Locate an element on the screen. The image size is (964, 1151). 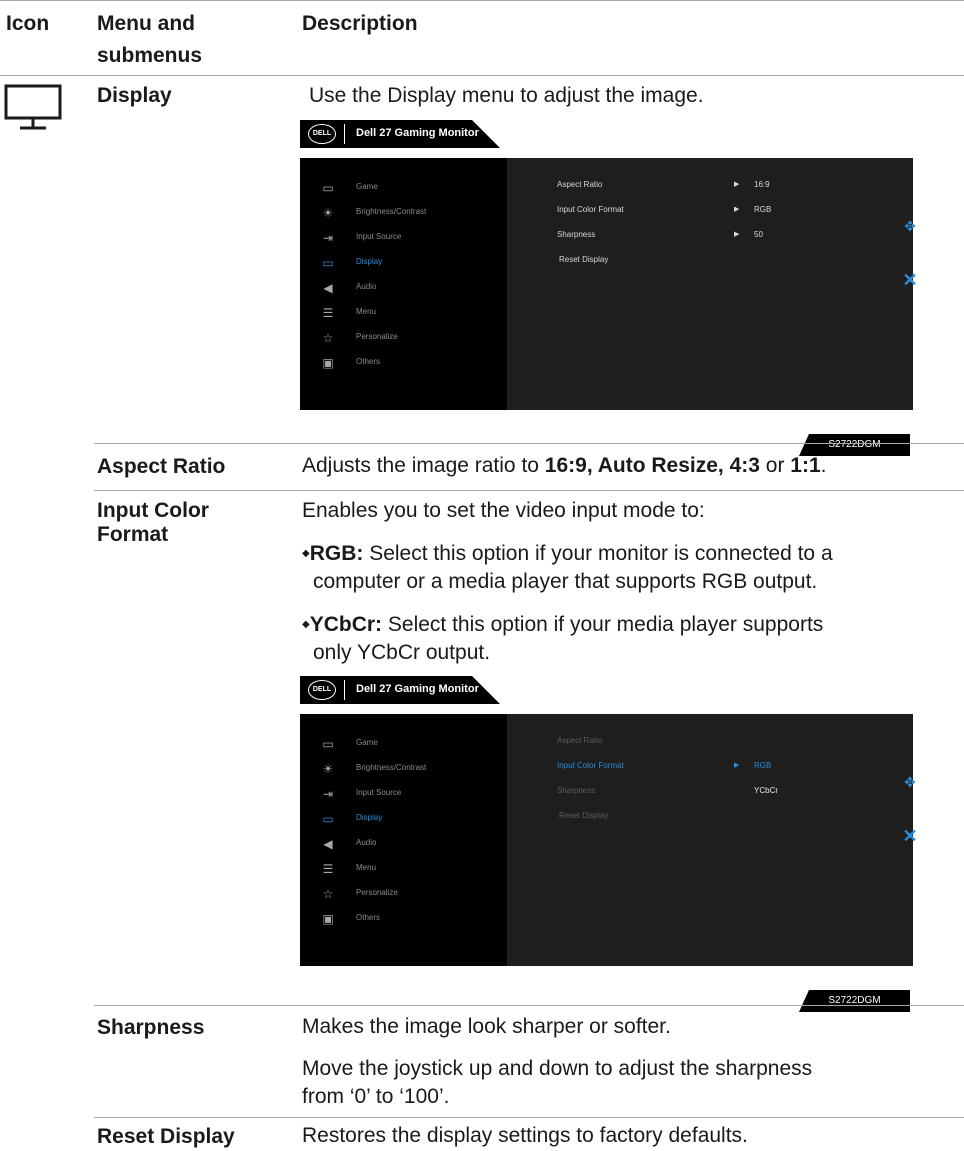
menu-reset-display: Reset Display is located at coordinates (166, 1136).